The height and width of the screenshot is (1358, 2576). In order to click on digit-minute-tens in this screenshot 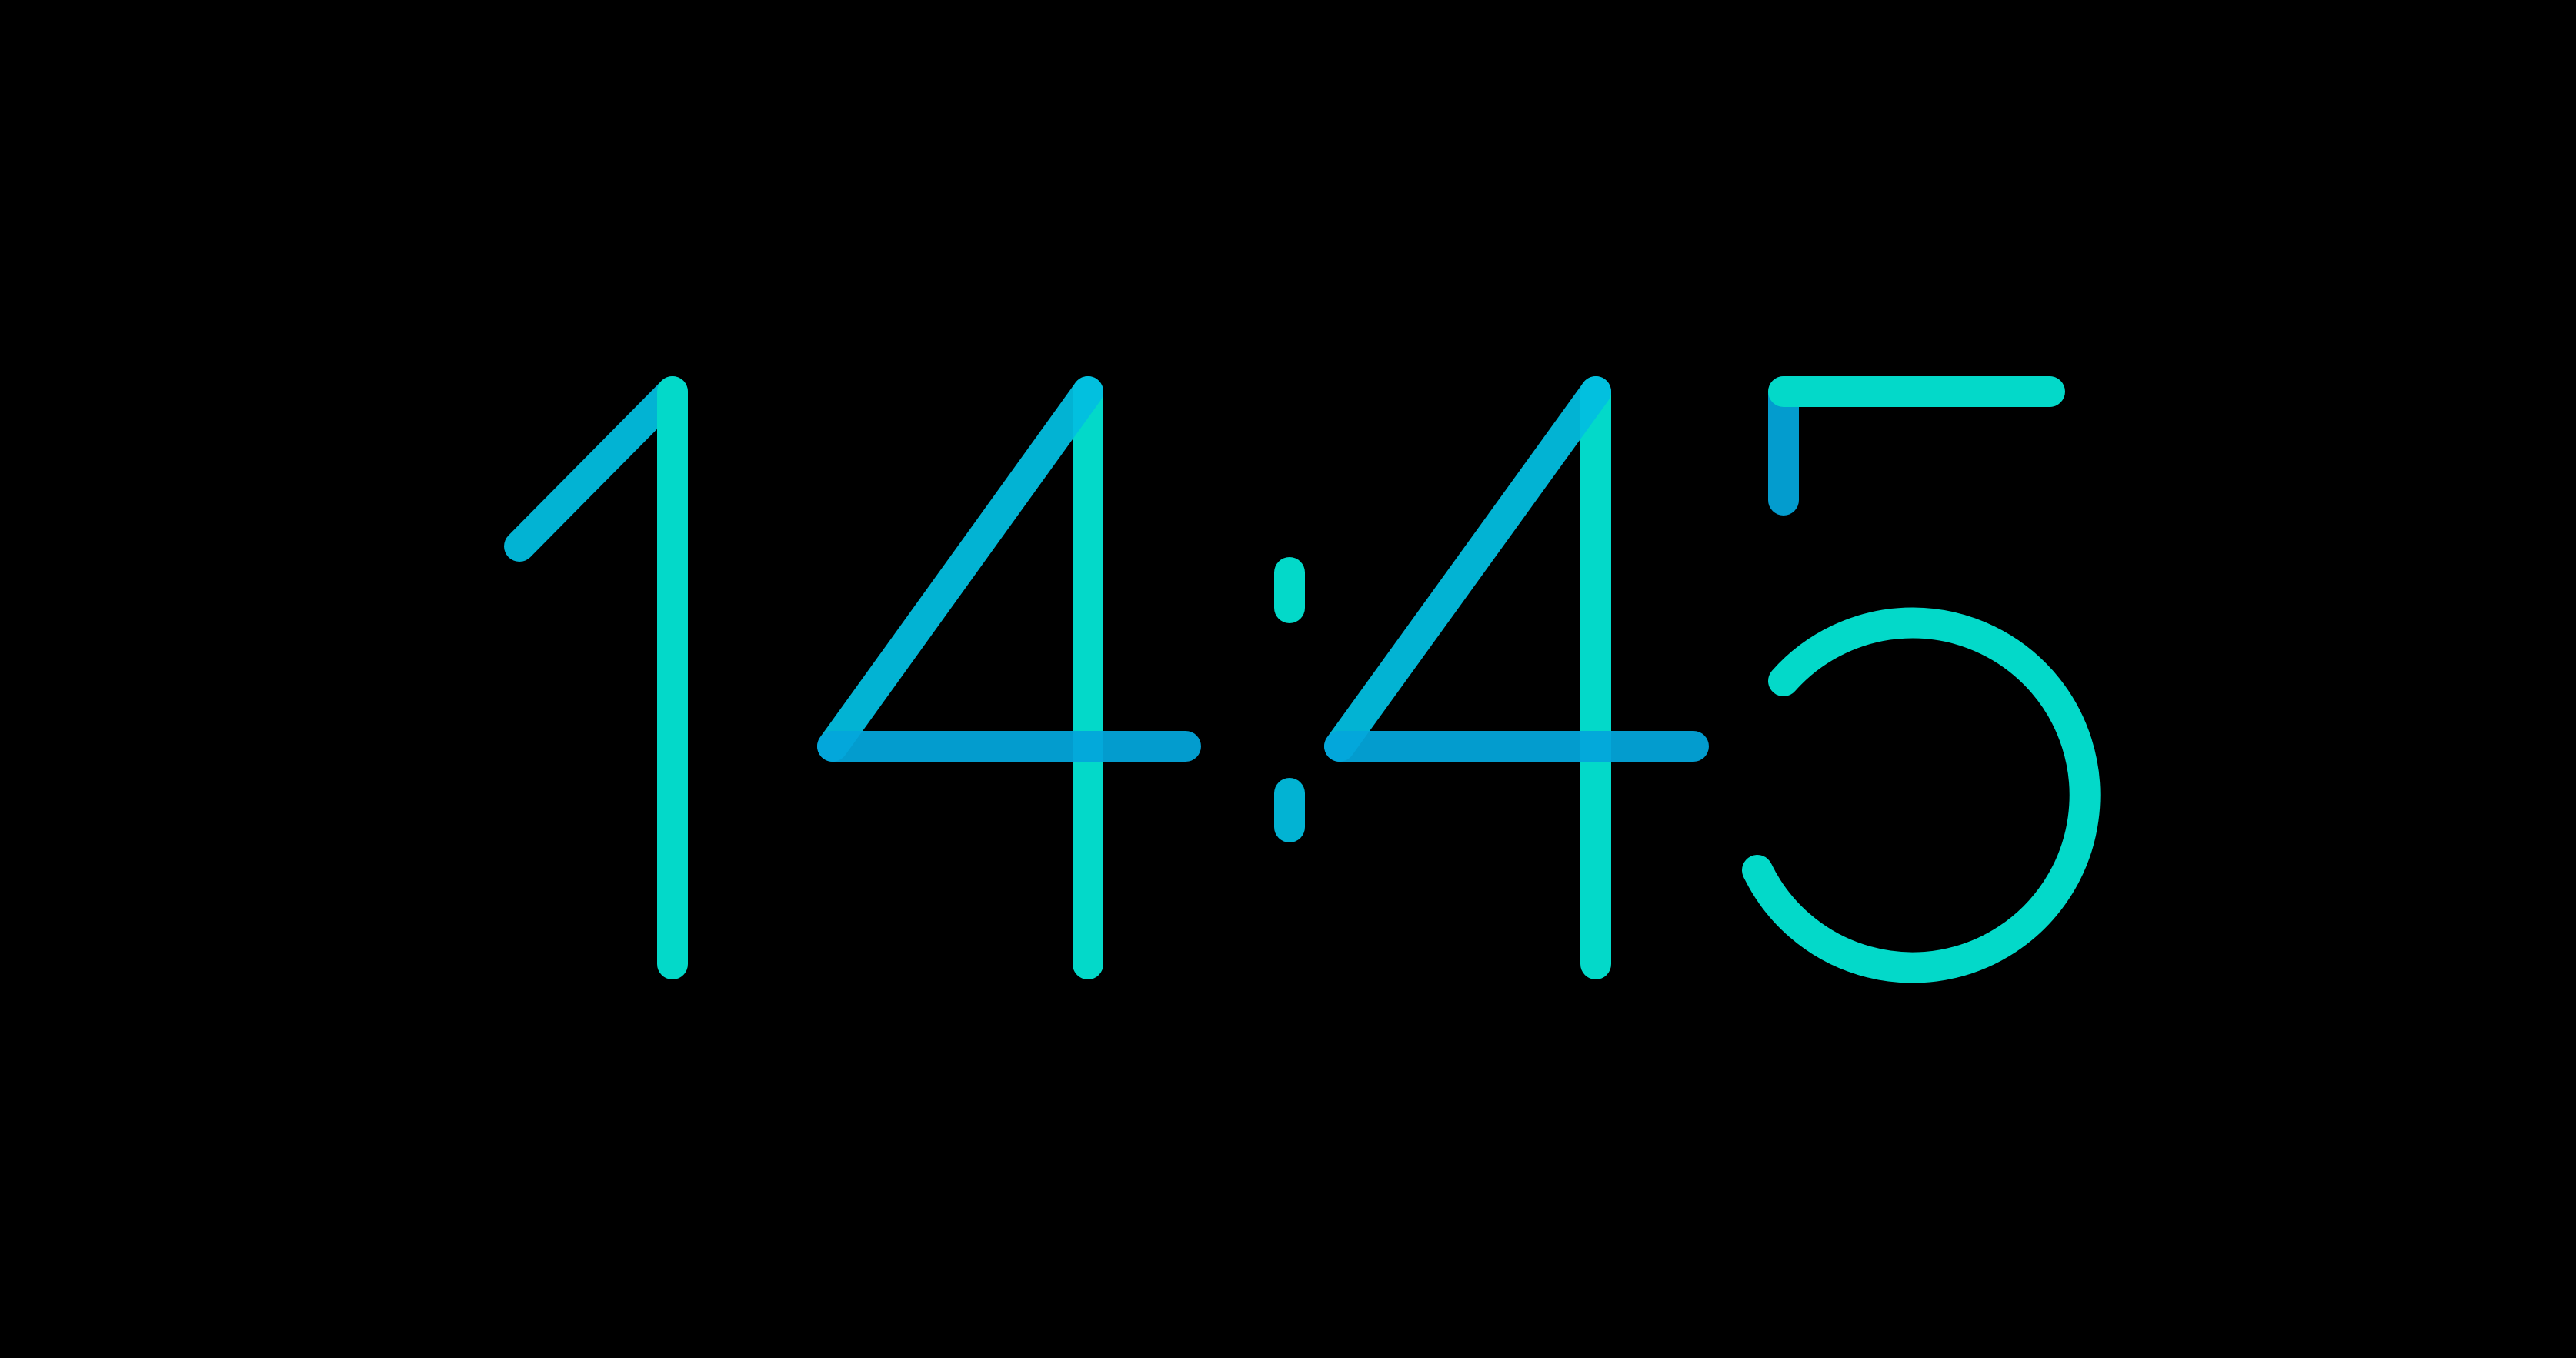, I will do `click(1517, 678)`.